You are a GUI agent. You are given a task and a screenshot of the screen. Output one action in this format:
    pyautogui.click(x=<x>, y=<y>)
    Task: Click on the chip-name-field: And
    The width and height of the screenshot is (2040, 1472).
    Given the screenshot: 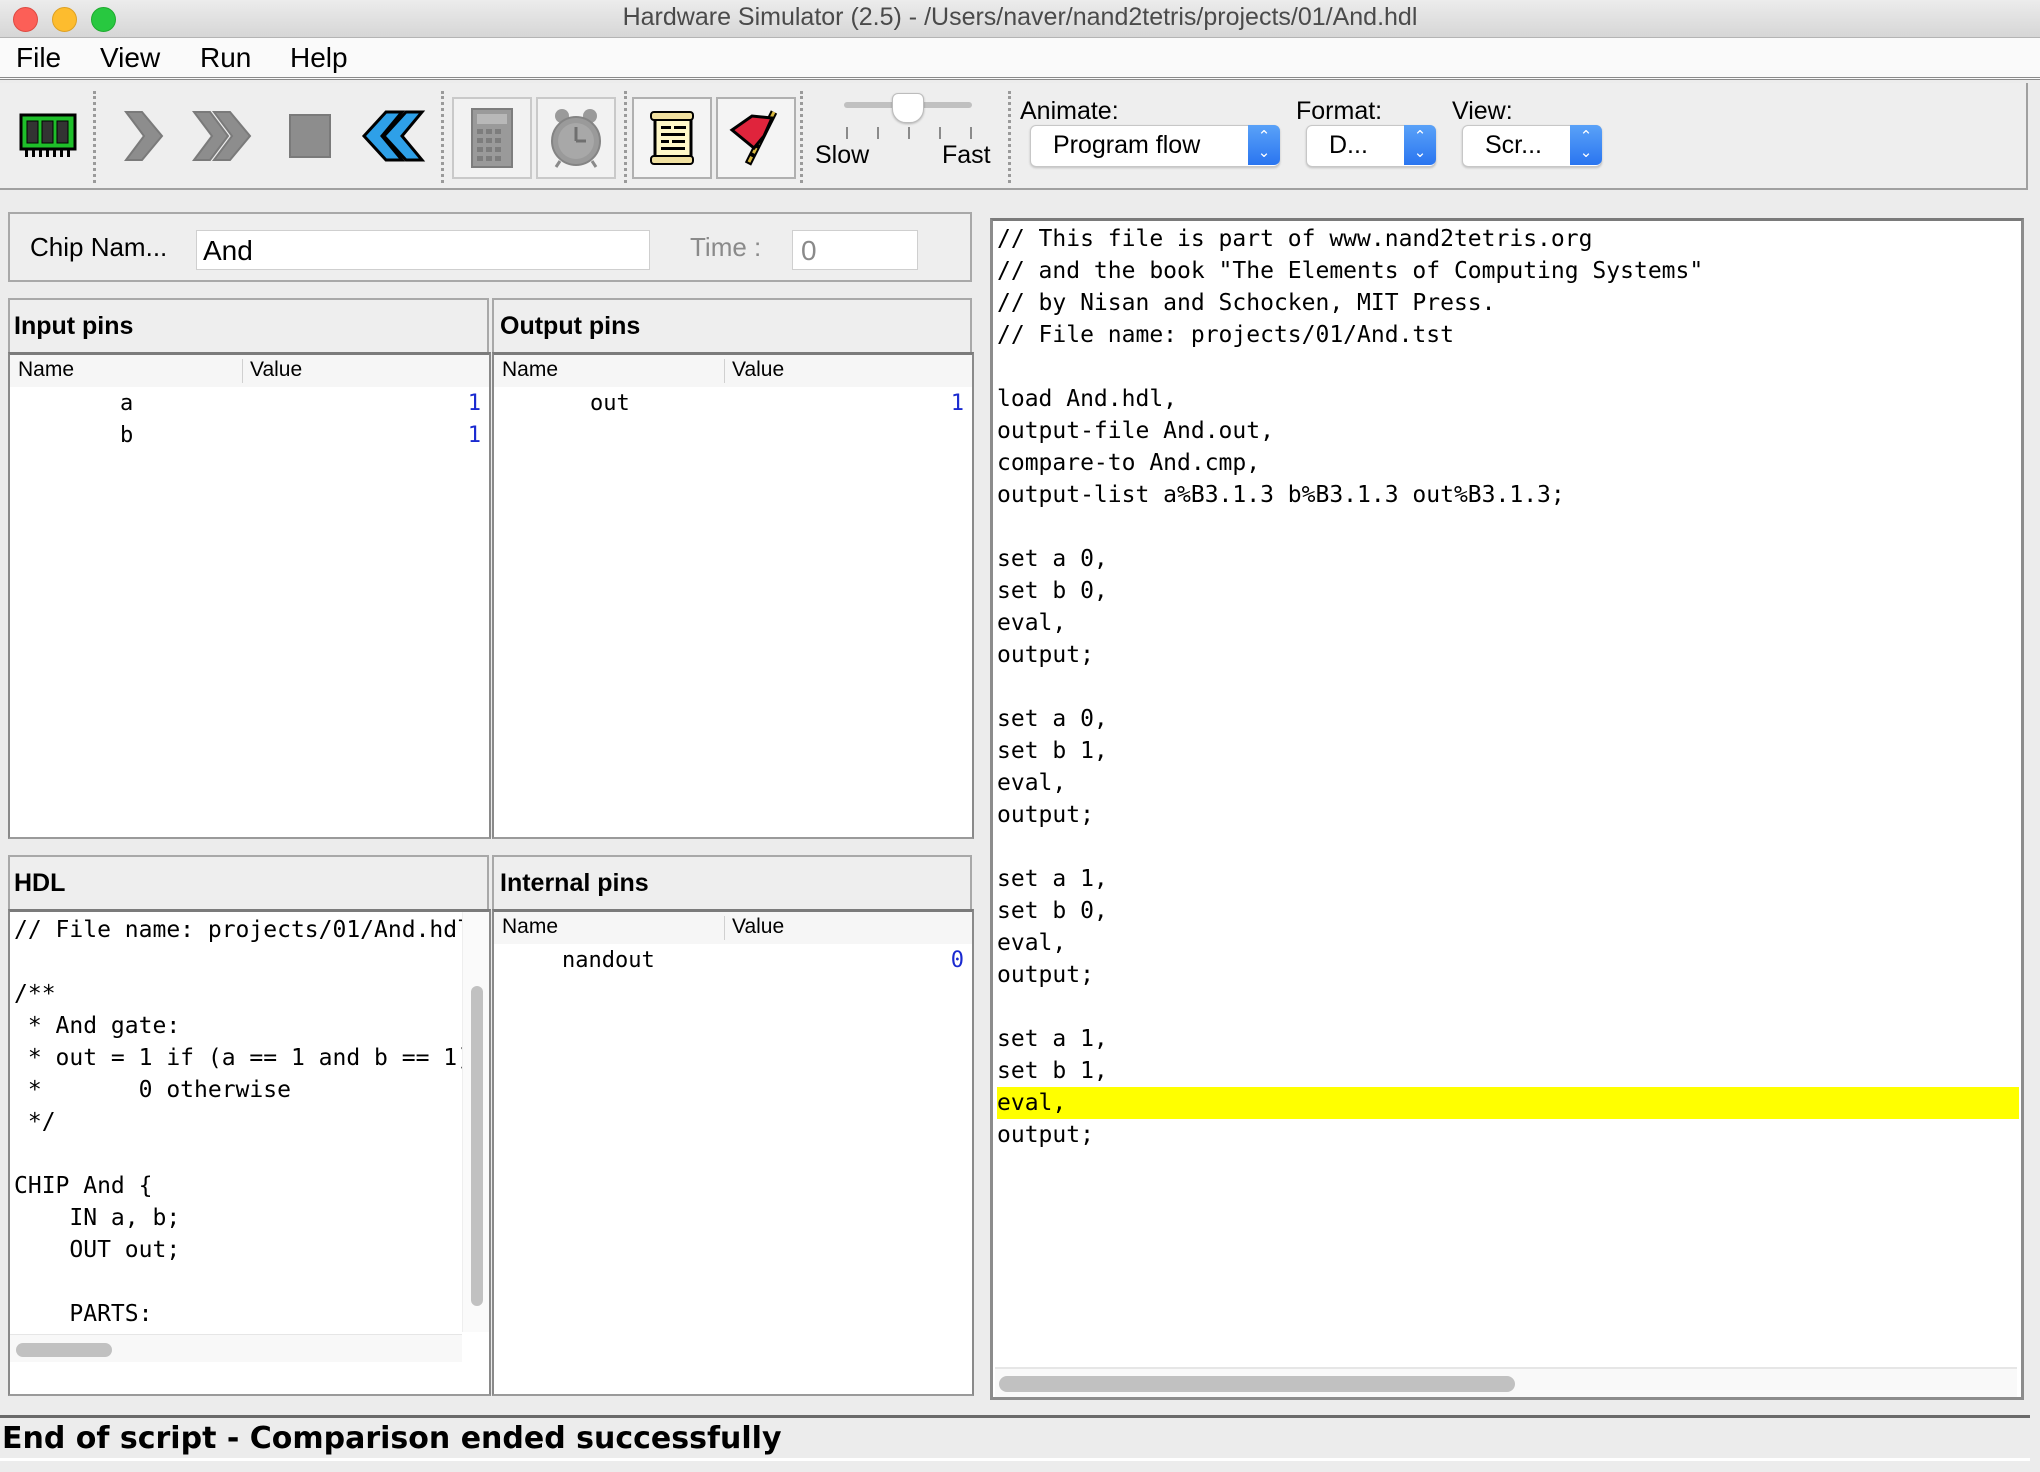 What is the action you would take?
    pyautogui.click(x=423, y=250)
    